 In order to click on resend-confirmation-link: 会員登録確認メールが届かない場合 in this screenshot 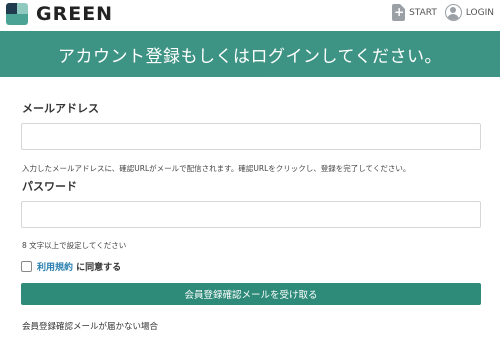, I will do `click(90, 326)`.